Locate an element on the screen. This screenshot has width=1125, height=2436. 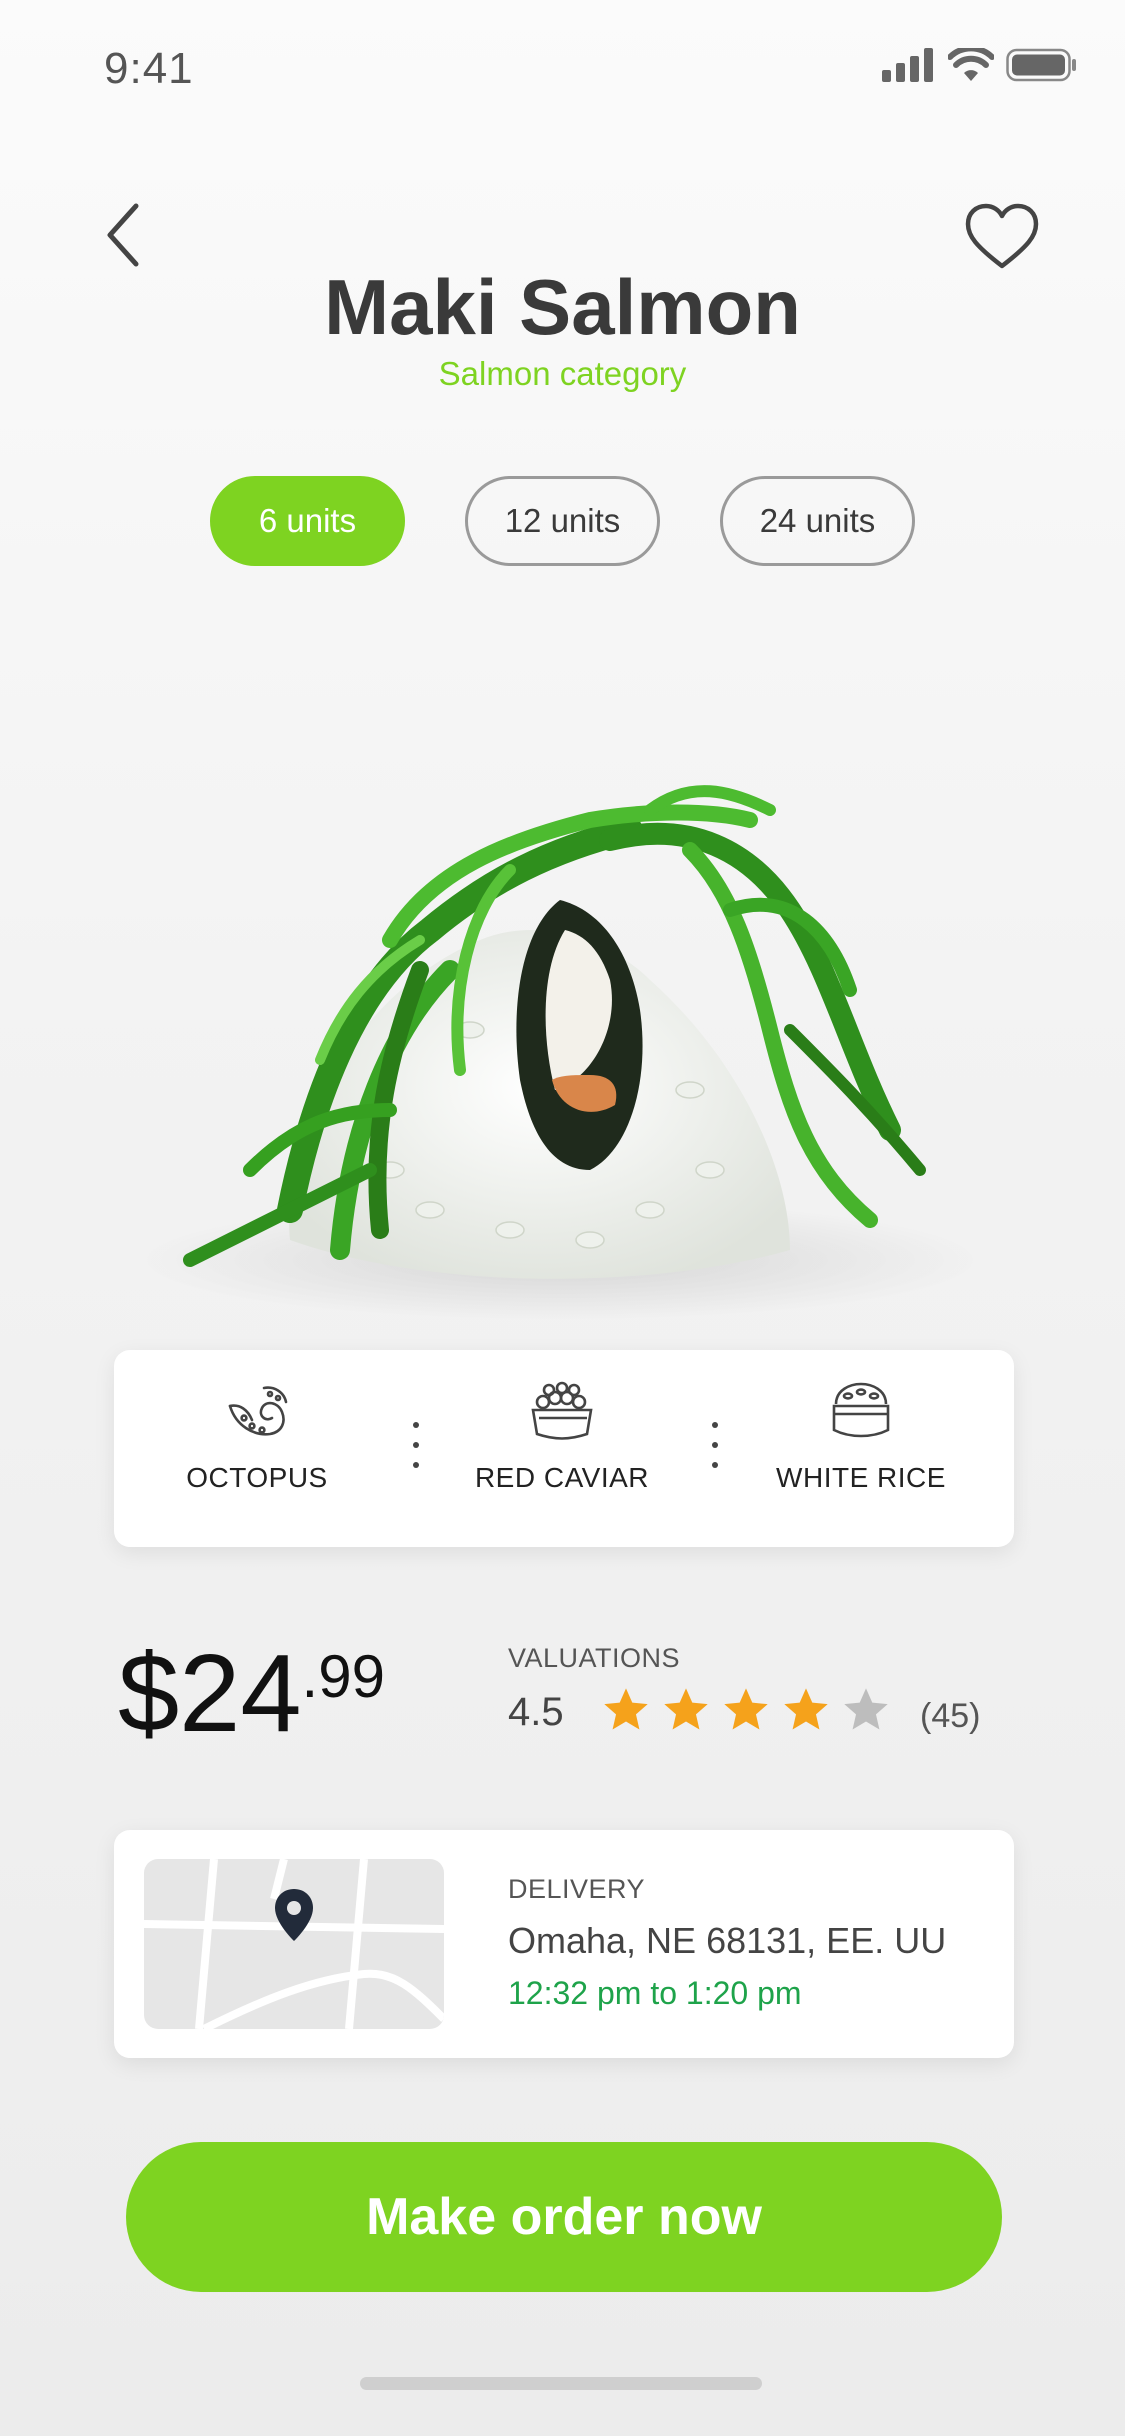
rating-count: (45) is located at coordinates (950, 1716).